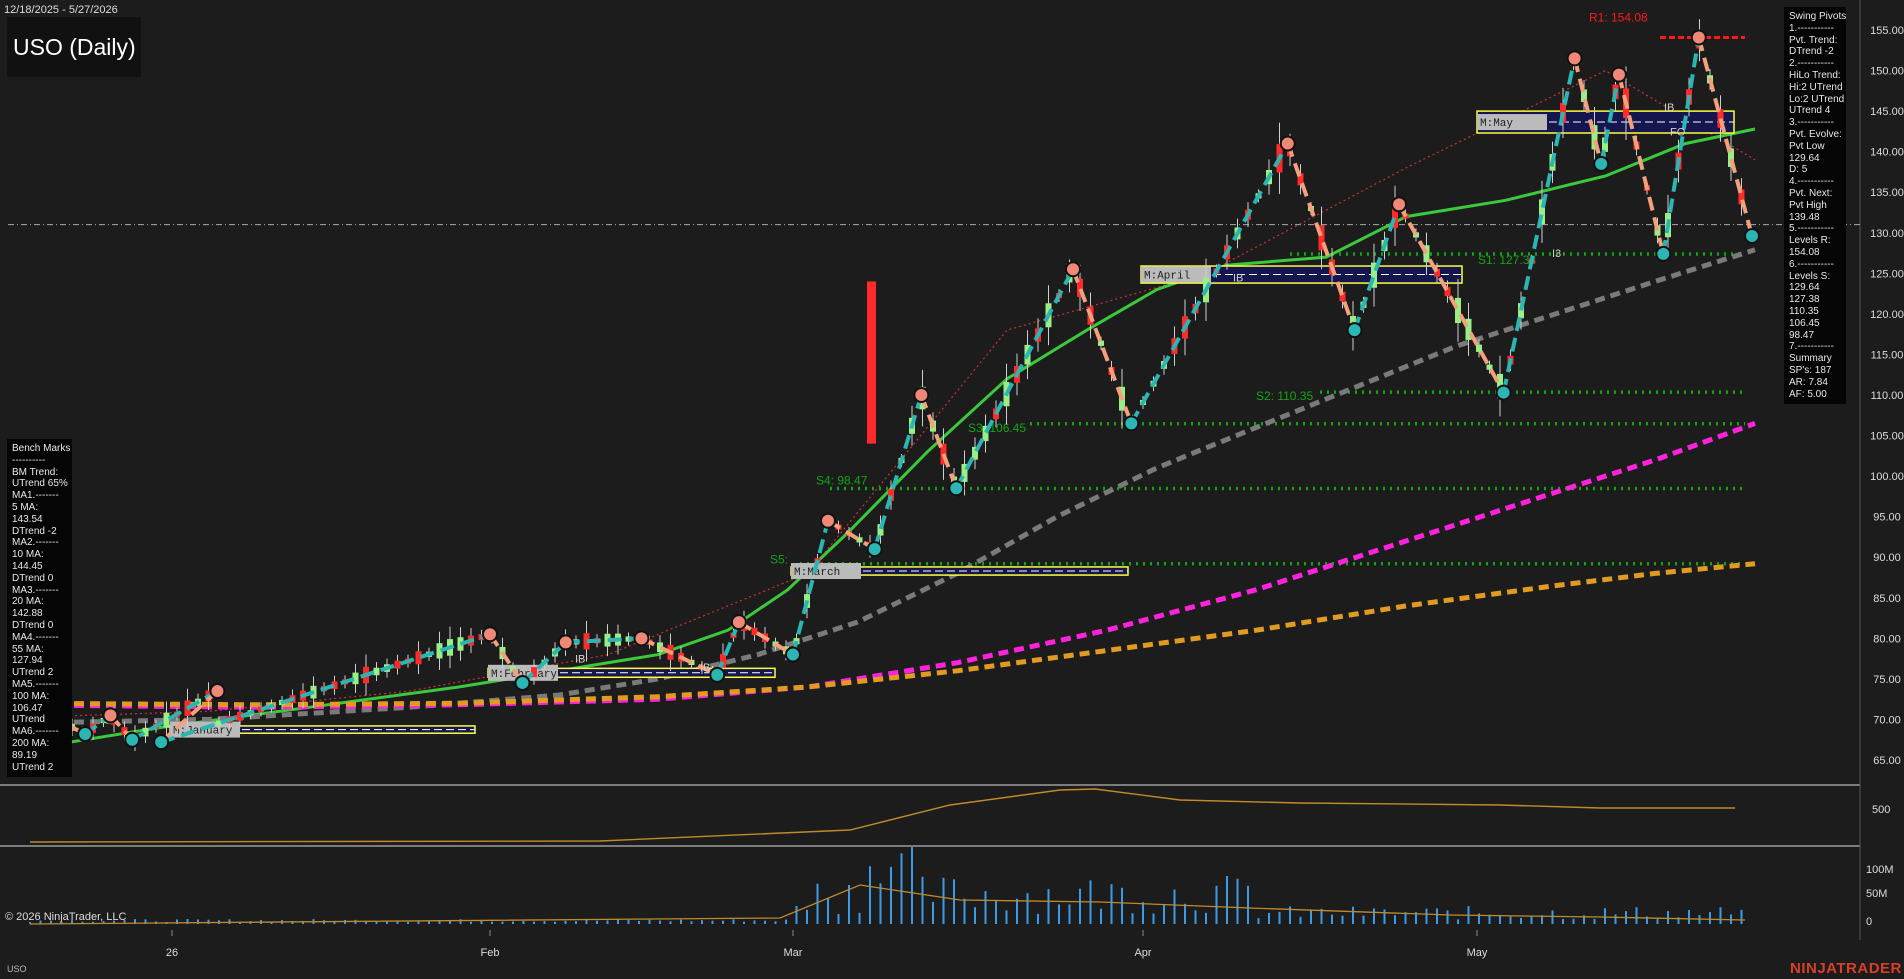 This screenshot has height=979, width=1904. Describe the element at coordinates (1817, 99) in the screenshot. I see `swing-pivots-line: Lo:2 UTrend` at that location.